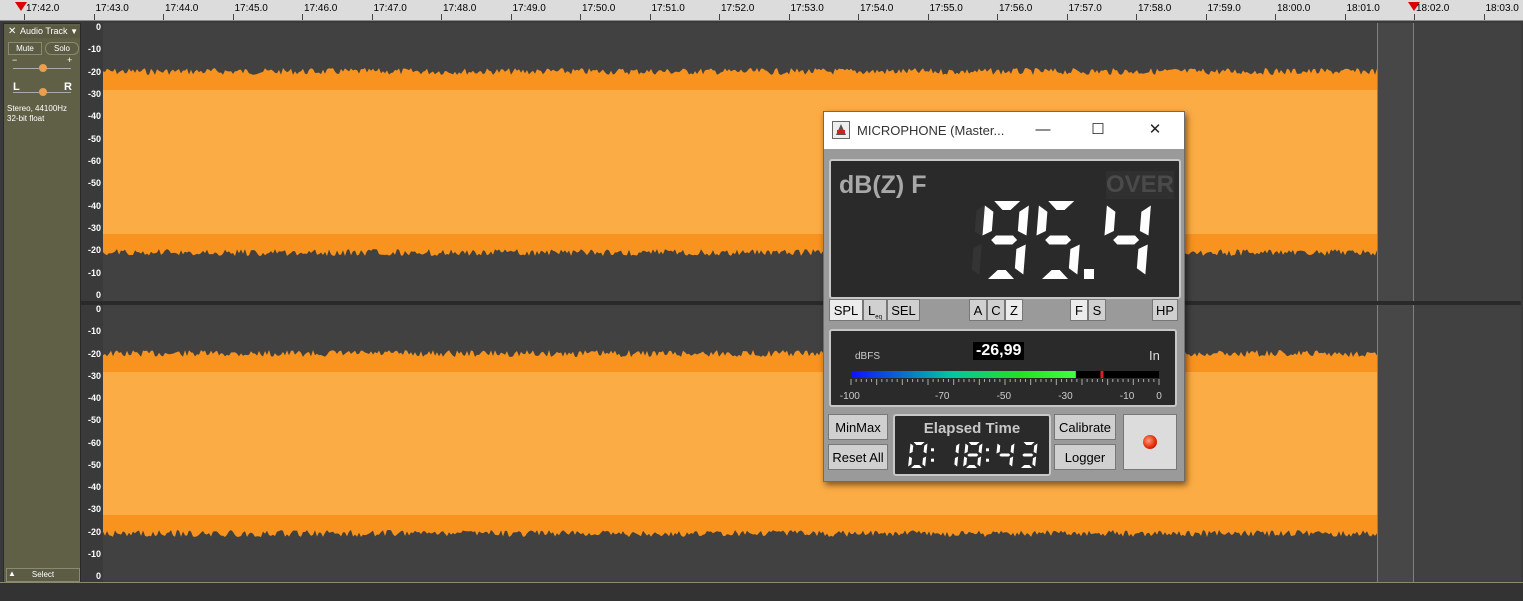 The image size is (1523, 601). I want to click on fast-response-button: F, so click(1079, 310).